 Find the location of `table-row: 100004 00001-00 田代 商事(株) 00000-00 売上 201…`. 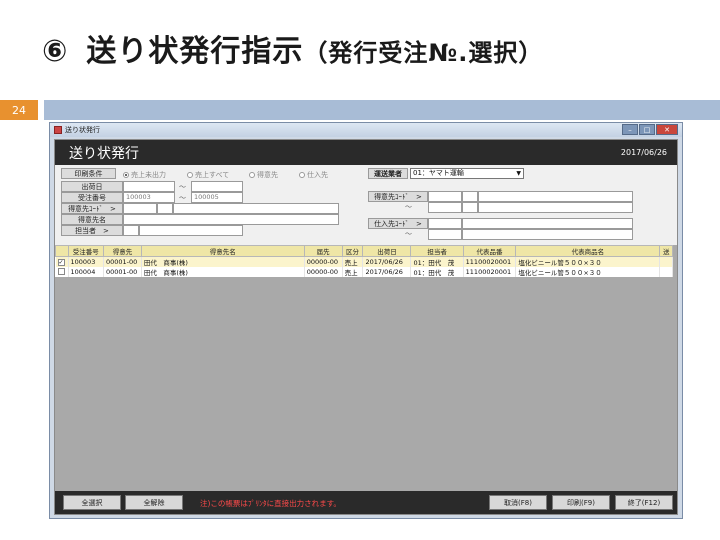

table-row: 100004 00001-00 田代 商事(株) 00000-00 売上 201… is located at coordinates (364, 272).